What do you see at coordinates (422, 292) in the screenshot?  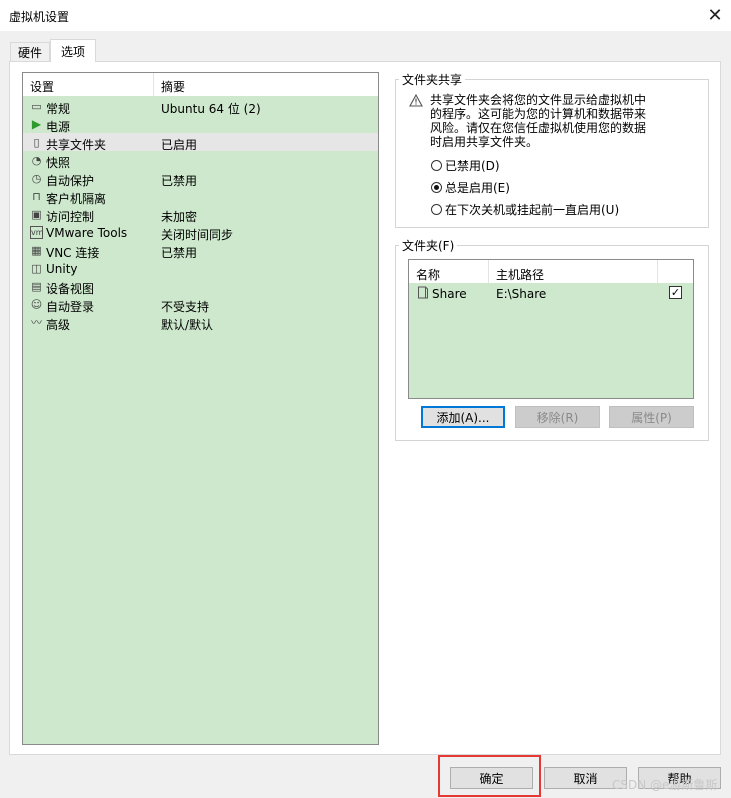 I see `folder-share-icon` at bounding box center [422, 292].